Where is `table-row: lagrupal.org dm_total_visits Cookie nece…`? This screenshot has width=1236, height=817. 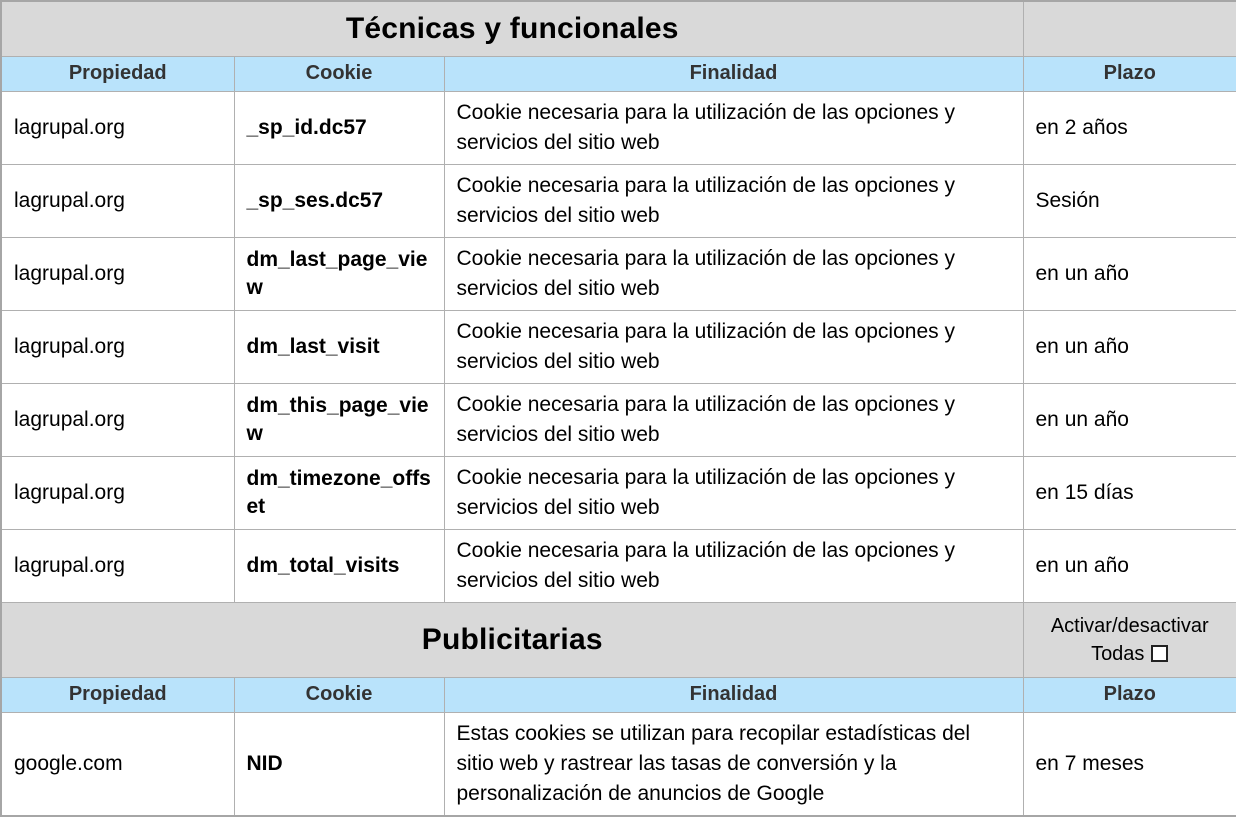
table-row: lagrupal.org dm_total_visits Cookie nece… is located at coordinates (618, 565).